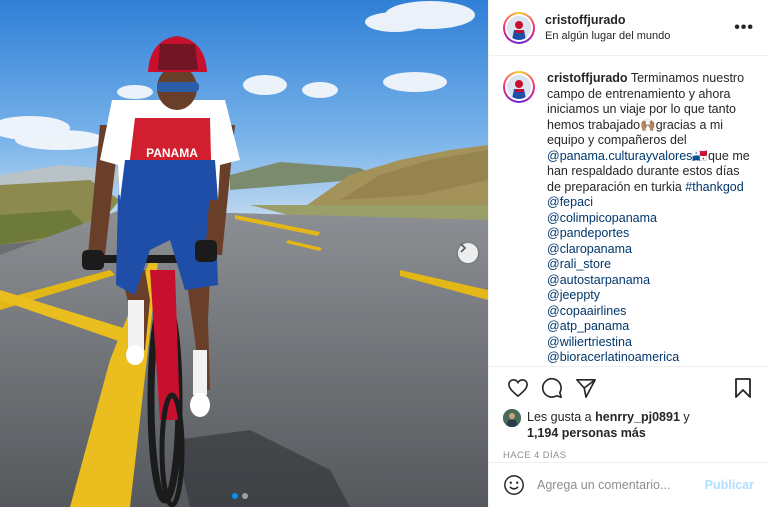 This screenshot has height=507, width=768. I want to click on heart-icon, so click(518, 388).